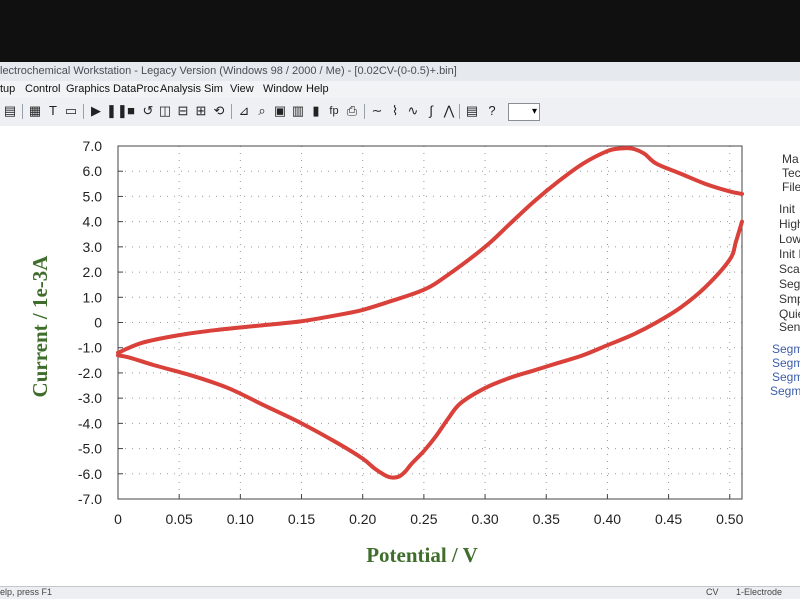 Image resolution: width=800 pixels, height=599 pixels. What do you see at coordinates (42, 89) in the screenshot?
I see `menu-control: Control` at bounding box center [42, 89].